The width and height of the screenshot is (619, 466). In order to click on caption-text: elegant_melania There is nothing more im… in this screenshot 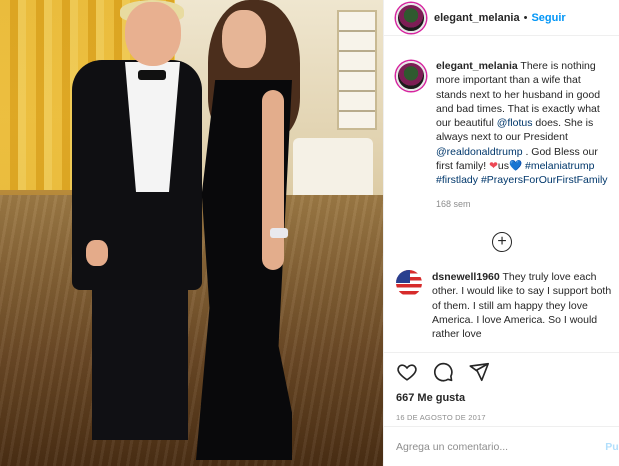, I will do `click(524, 135)`.